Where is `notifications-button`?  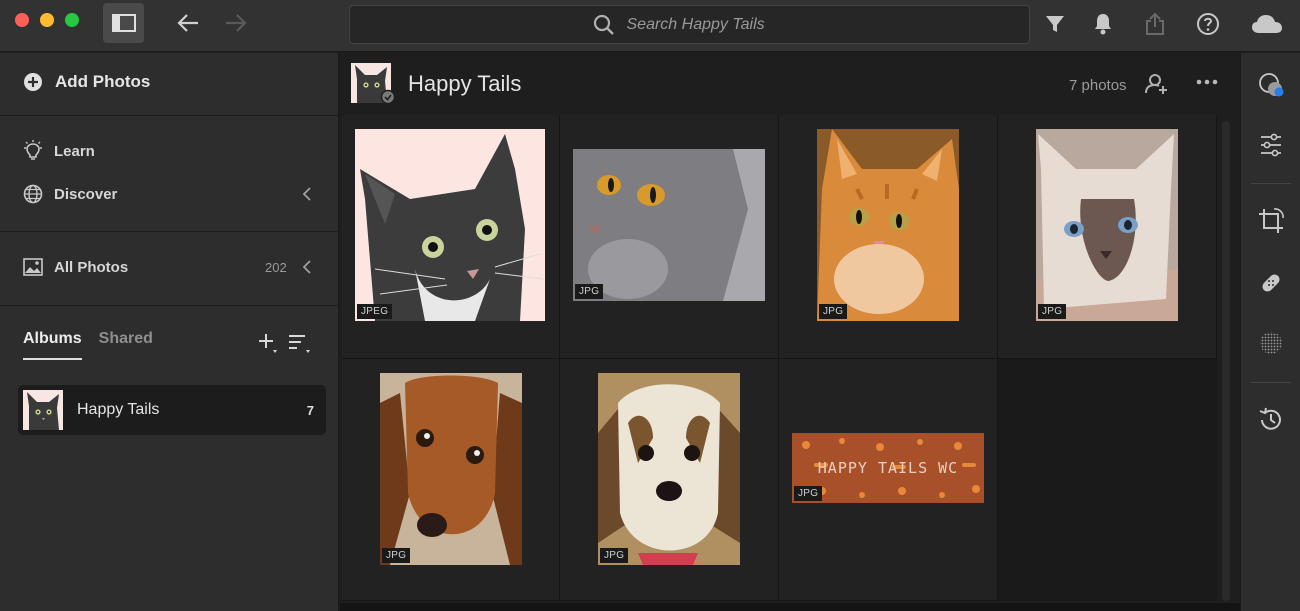 notifications-button is located at coordinates (1103, 24).